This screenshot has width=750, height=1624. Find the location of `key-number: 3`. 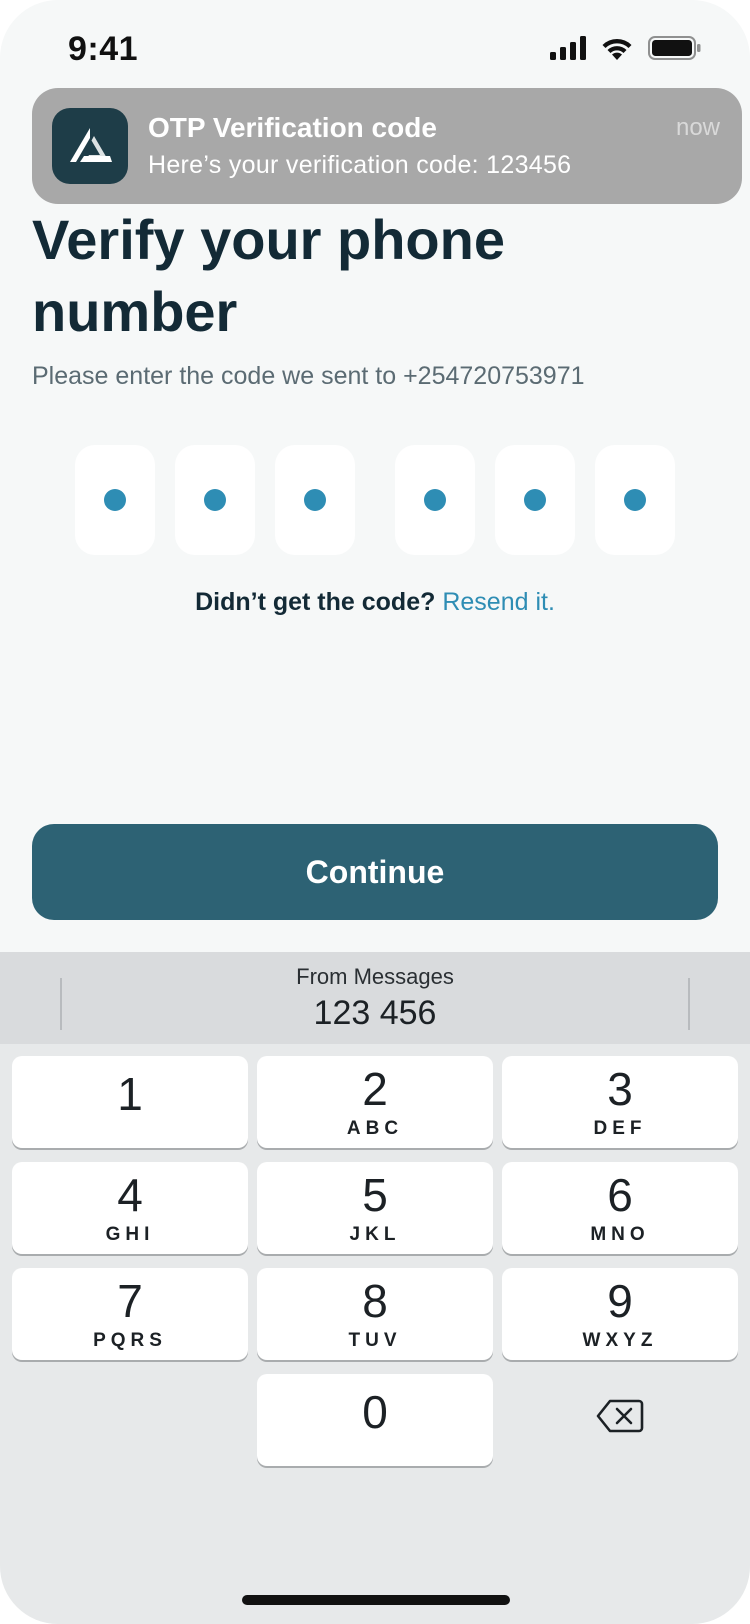

key-number: 3 is located at coordinates (620, 1089).